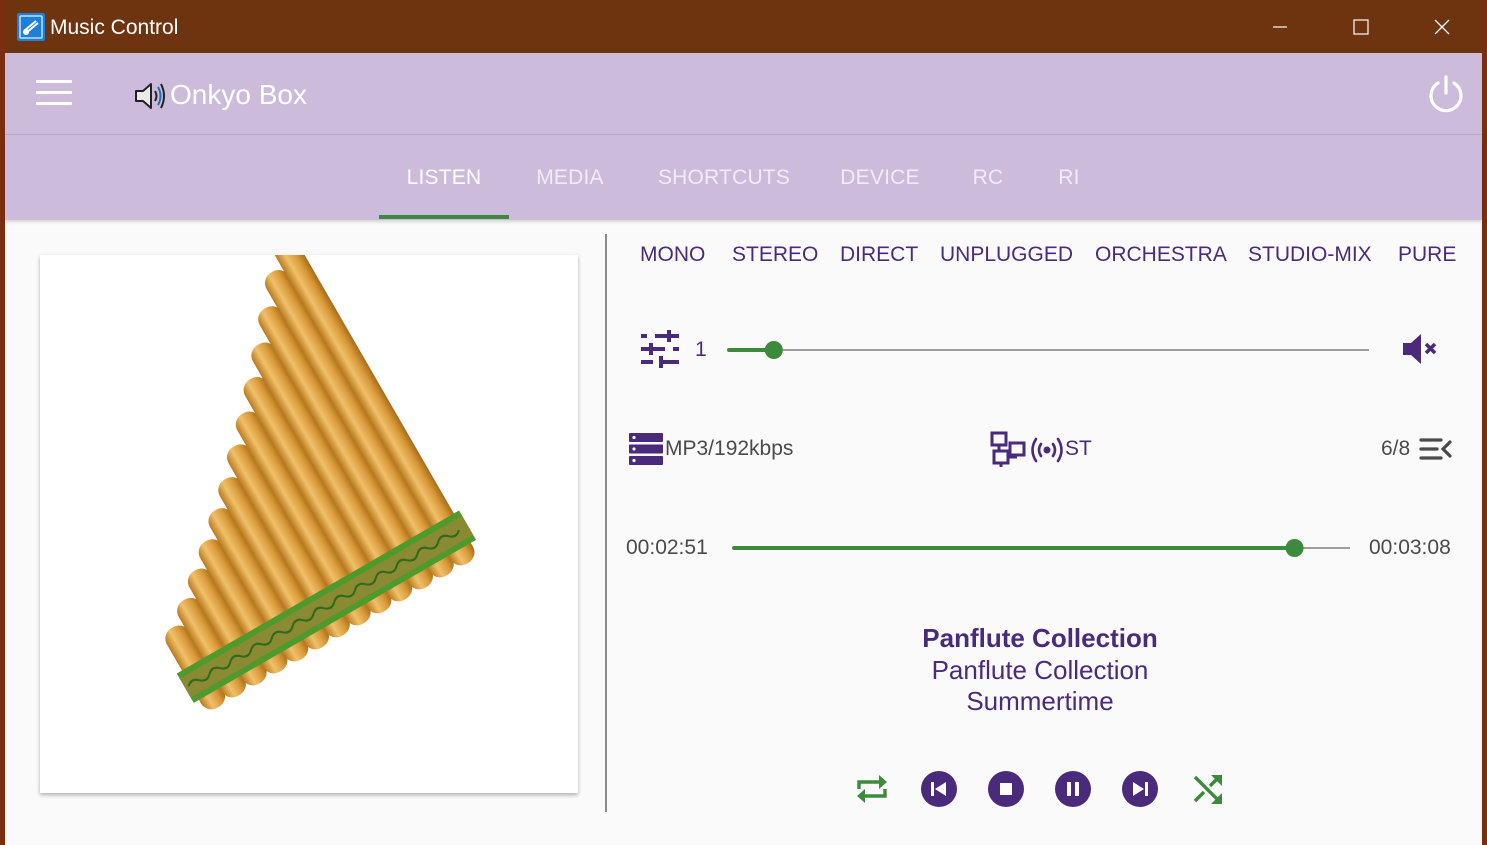 The height and width of the screenshot is (845, 1487). Describe the element at coordinates (743, 94) in the screenshot. I see `app-header: Onkyo Box` at that location.